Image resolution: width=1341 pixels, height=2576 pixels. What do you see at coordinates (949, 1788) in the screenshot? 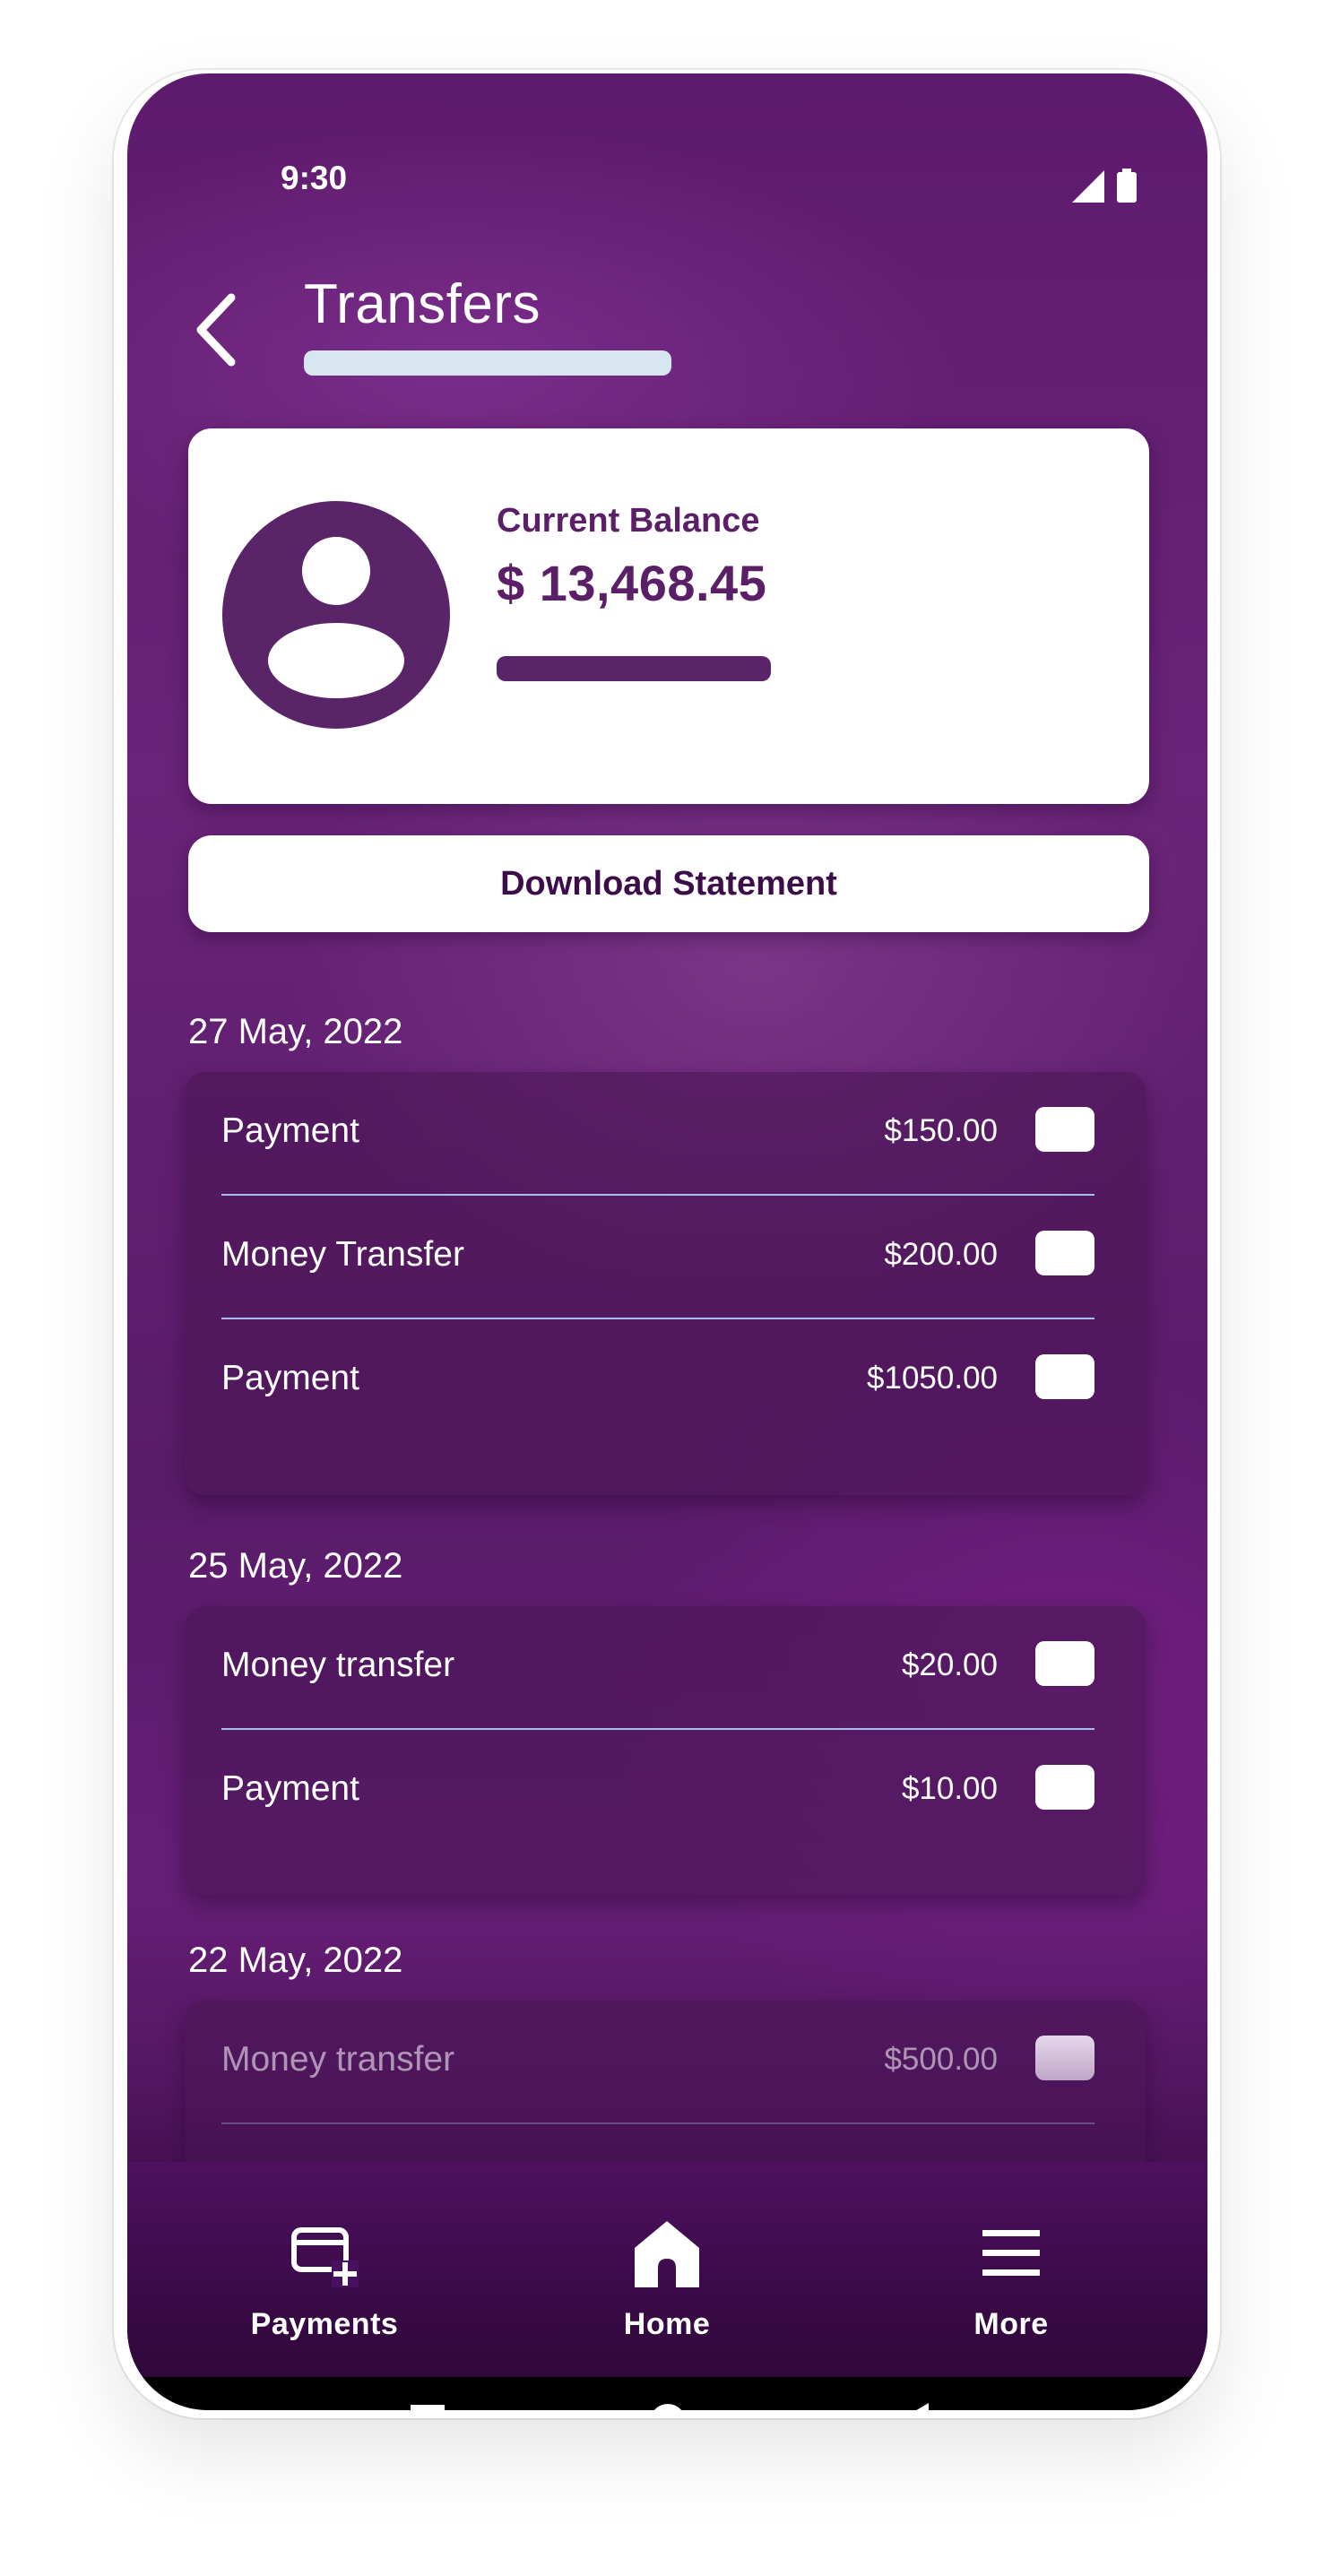
I see `transaction-amount: $10.00` at bounding box center [949, 1788].